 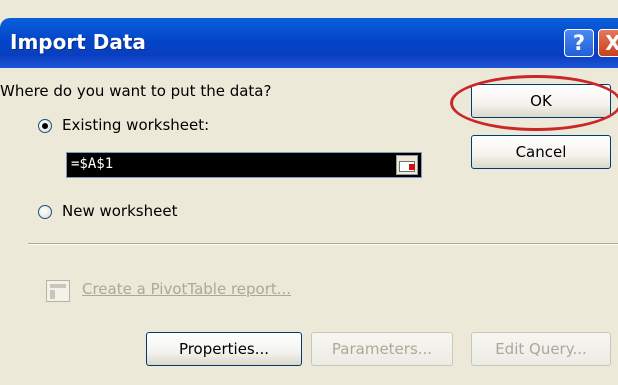 I want to click on title-bar: Import Data ? X, so click(x=309, y=43).